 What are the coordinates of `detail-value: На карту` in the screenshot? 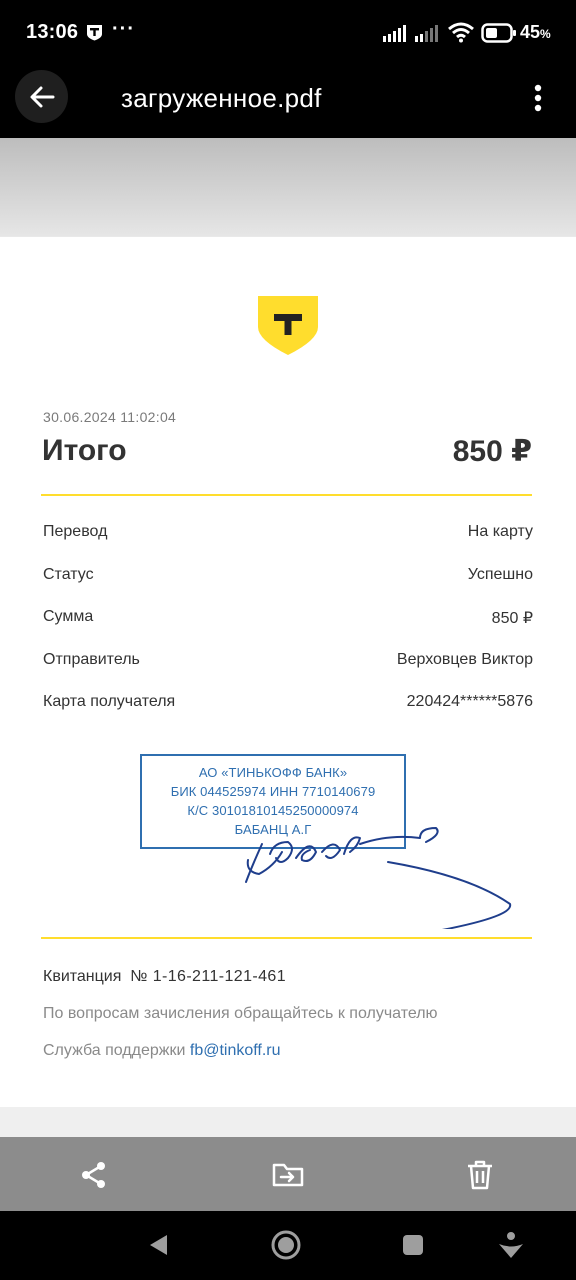 It's located at (500, 531).